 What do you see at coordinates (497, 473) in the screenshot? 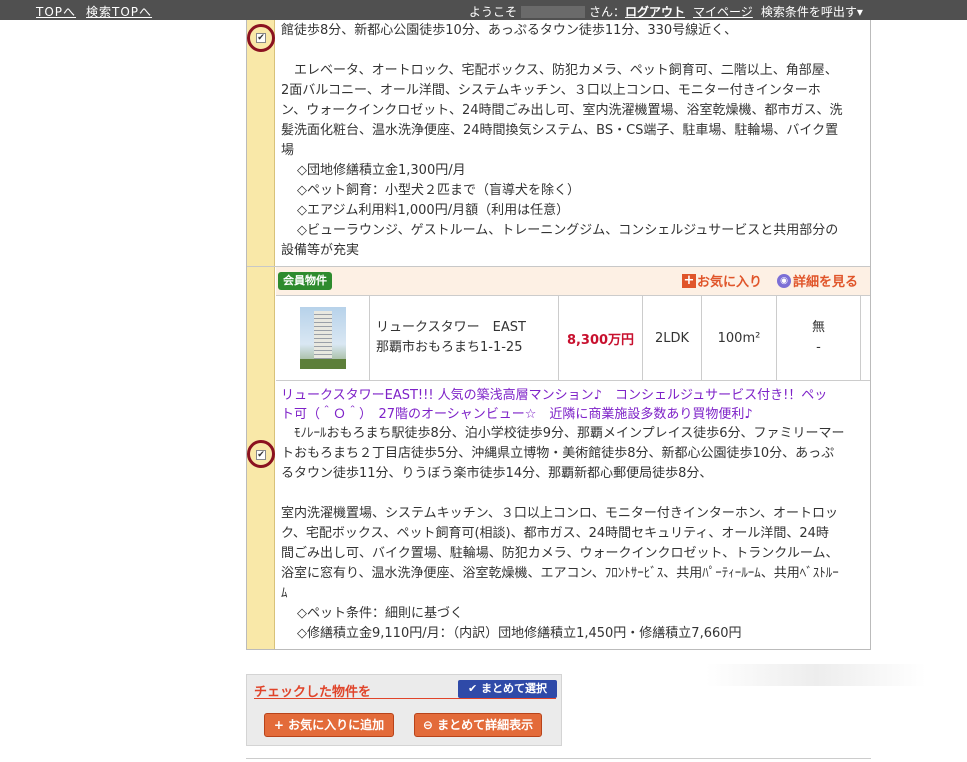
I see `access-line: るタウン徒歩11分、りうぼう楽市徒歩14分、那覇新都心郵便局徒歩8分、` at bounding box center [497, 473].